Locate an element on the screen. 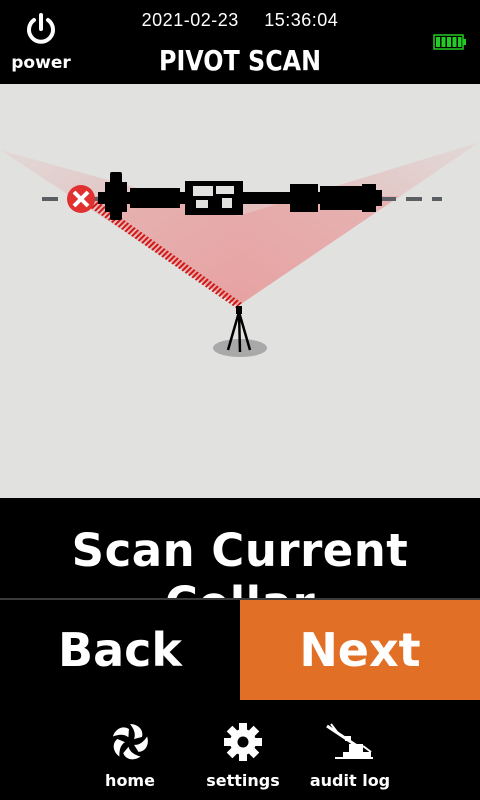 The height and width of the screenshot is (800, 480). drill-rig-icon is located at coordinates (349, 741).